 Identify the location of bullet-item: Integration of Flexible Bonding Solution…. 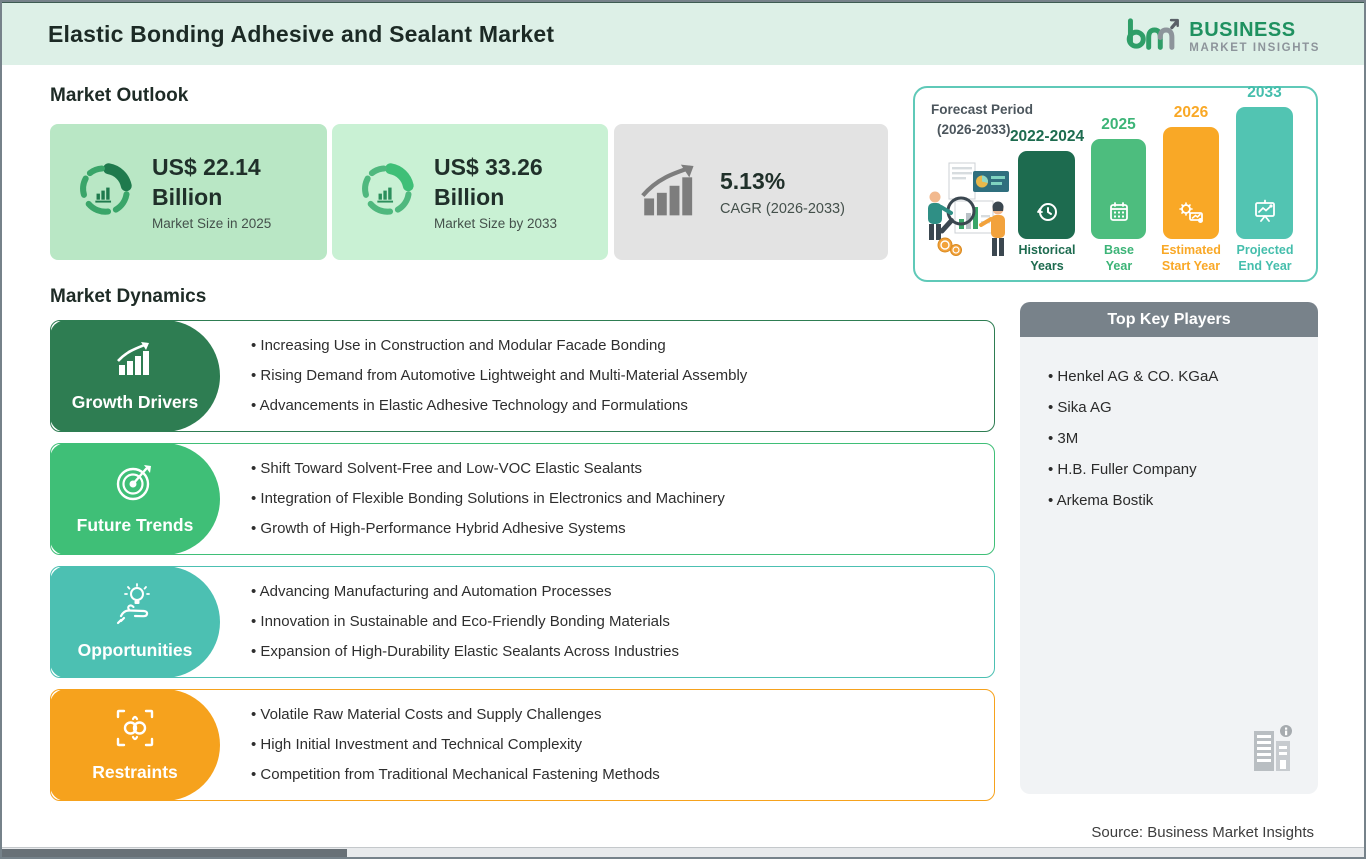
(615, 499).